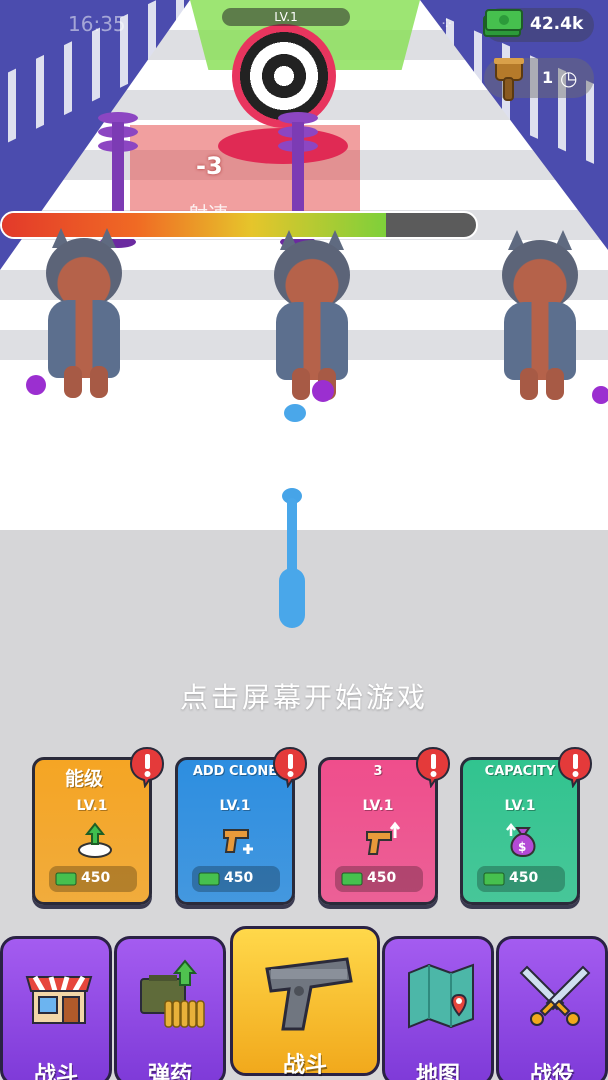  I want to click on money-counter: 42.4k, so click(538, 25).